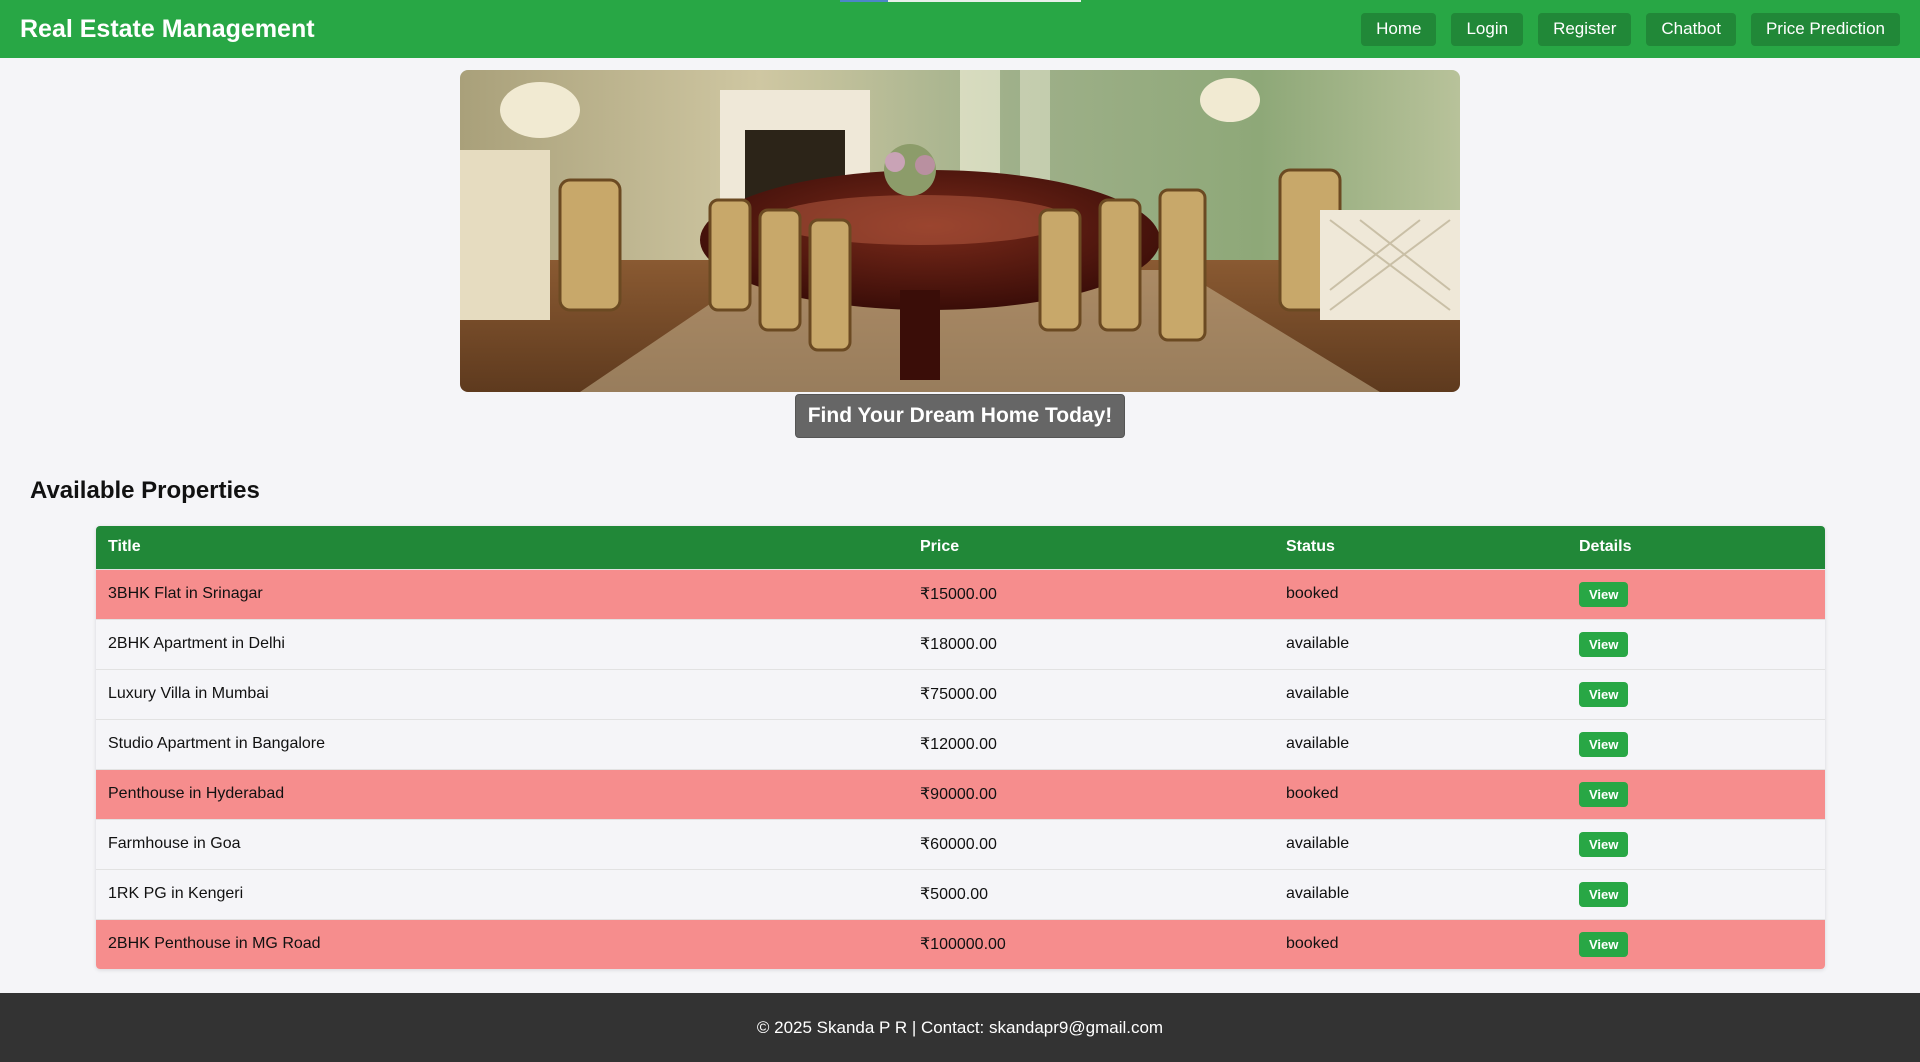 This screenshot has height=1062, width=1920. I want to click on column-header-details: Details, so click(1696, 547).